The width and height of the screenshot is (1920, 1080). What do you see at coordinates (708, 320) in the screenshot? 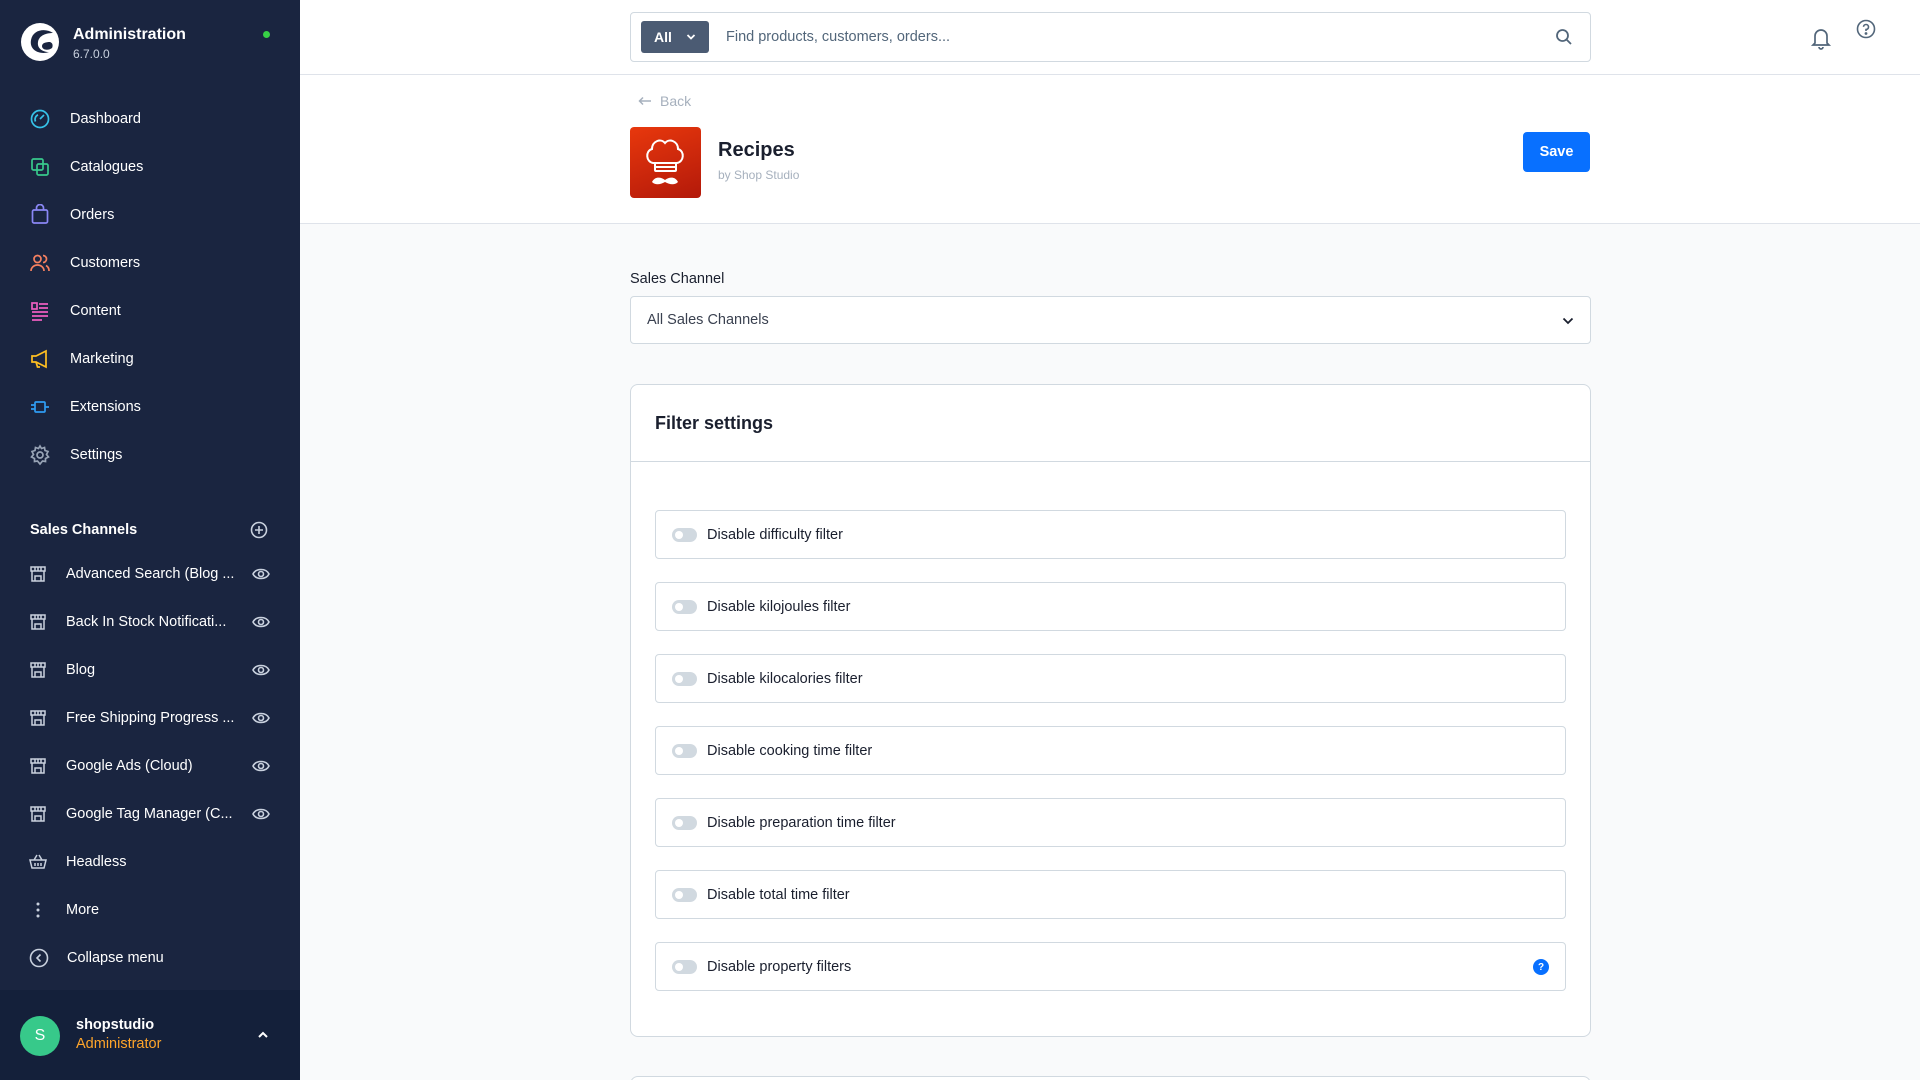
I see `sales-channel-select-value: All Sales Channels` at bounding box center [708, 320].